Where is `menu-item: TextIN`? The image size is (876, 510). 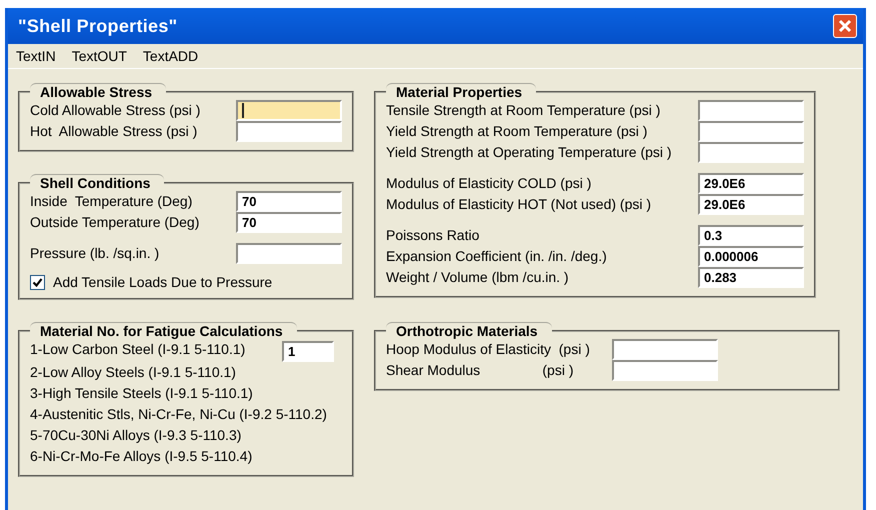 menu-item: TextIN is located at coordinates (36, 56).